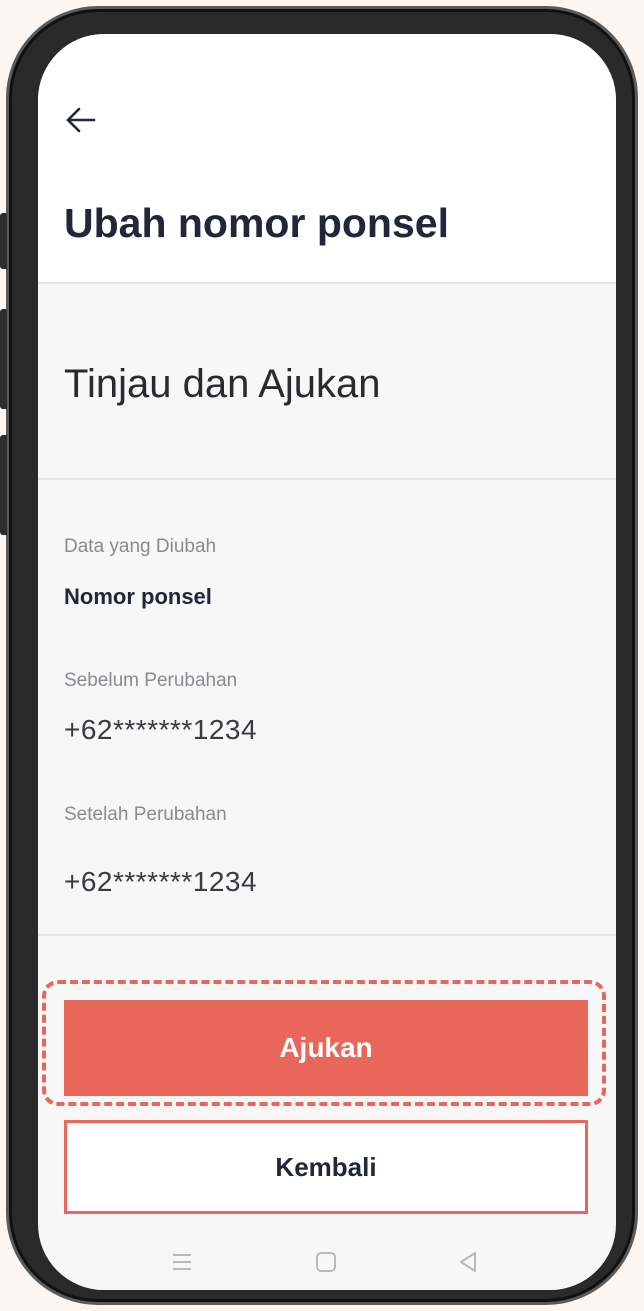 The image size is (644, 1311). What do you see at coordinates (327, 935) in the screenshot?
I see `divider` at bounding box center [327, 935].